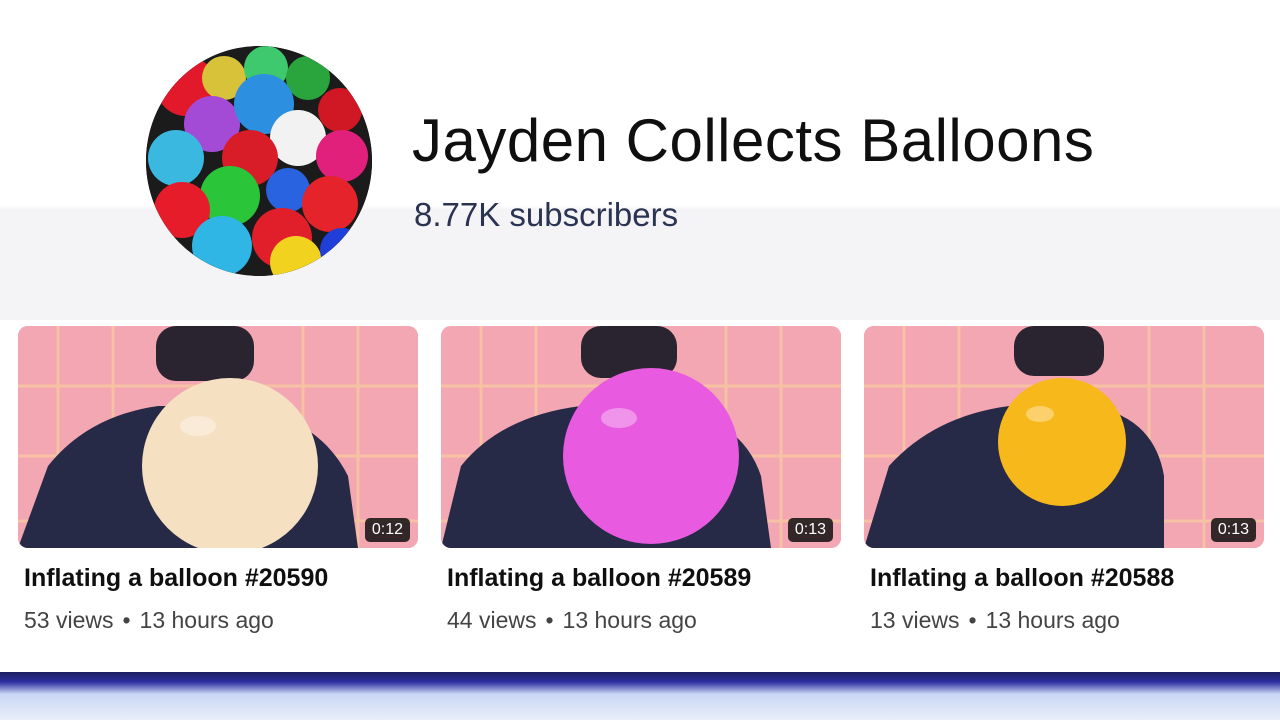  I want to click on view-count: 44 views, so click(492, 620).